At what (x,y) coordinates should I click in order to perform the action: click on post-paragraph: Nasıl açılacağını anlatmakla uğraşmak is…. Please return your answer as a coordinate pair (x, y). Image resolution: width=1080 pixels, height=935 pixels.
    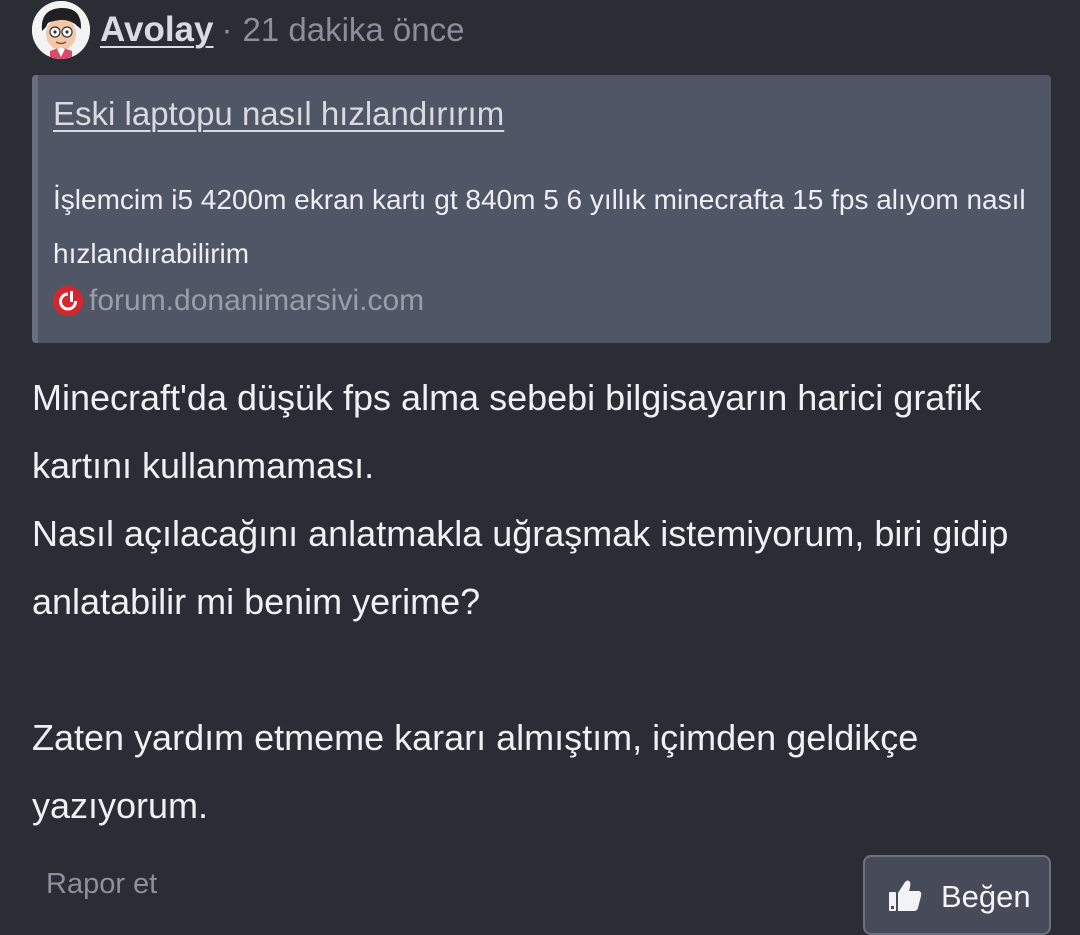
    Looking at the image, I should click on (520, 567).